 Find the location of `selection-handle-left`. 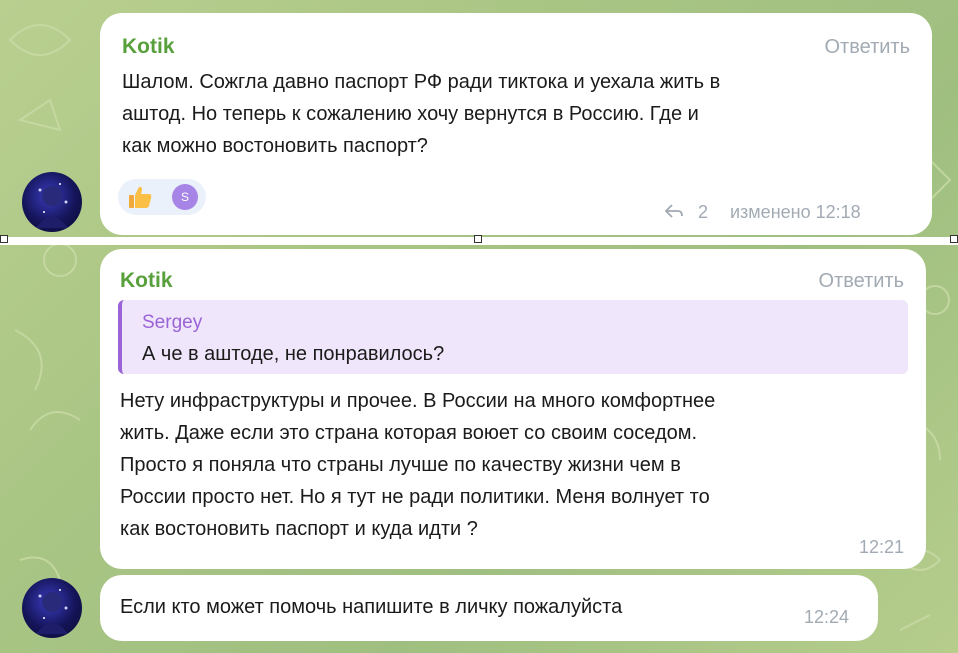

selection-handle-left is located at coordinates (4, 239).